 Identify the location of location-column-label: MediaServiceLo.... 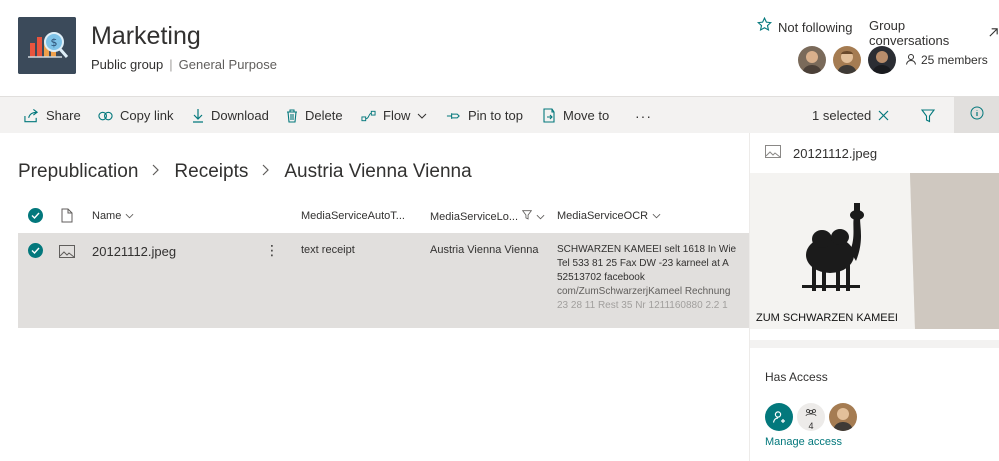
(474, 216).